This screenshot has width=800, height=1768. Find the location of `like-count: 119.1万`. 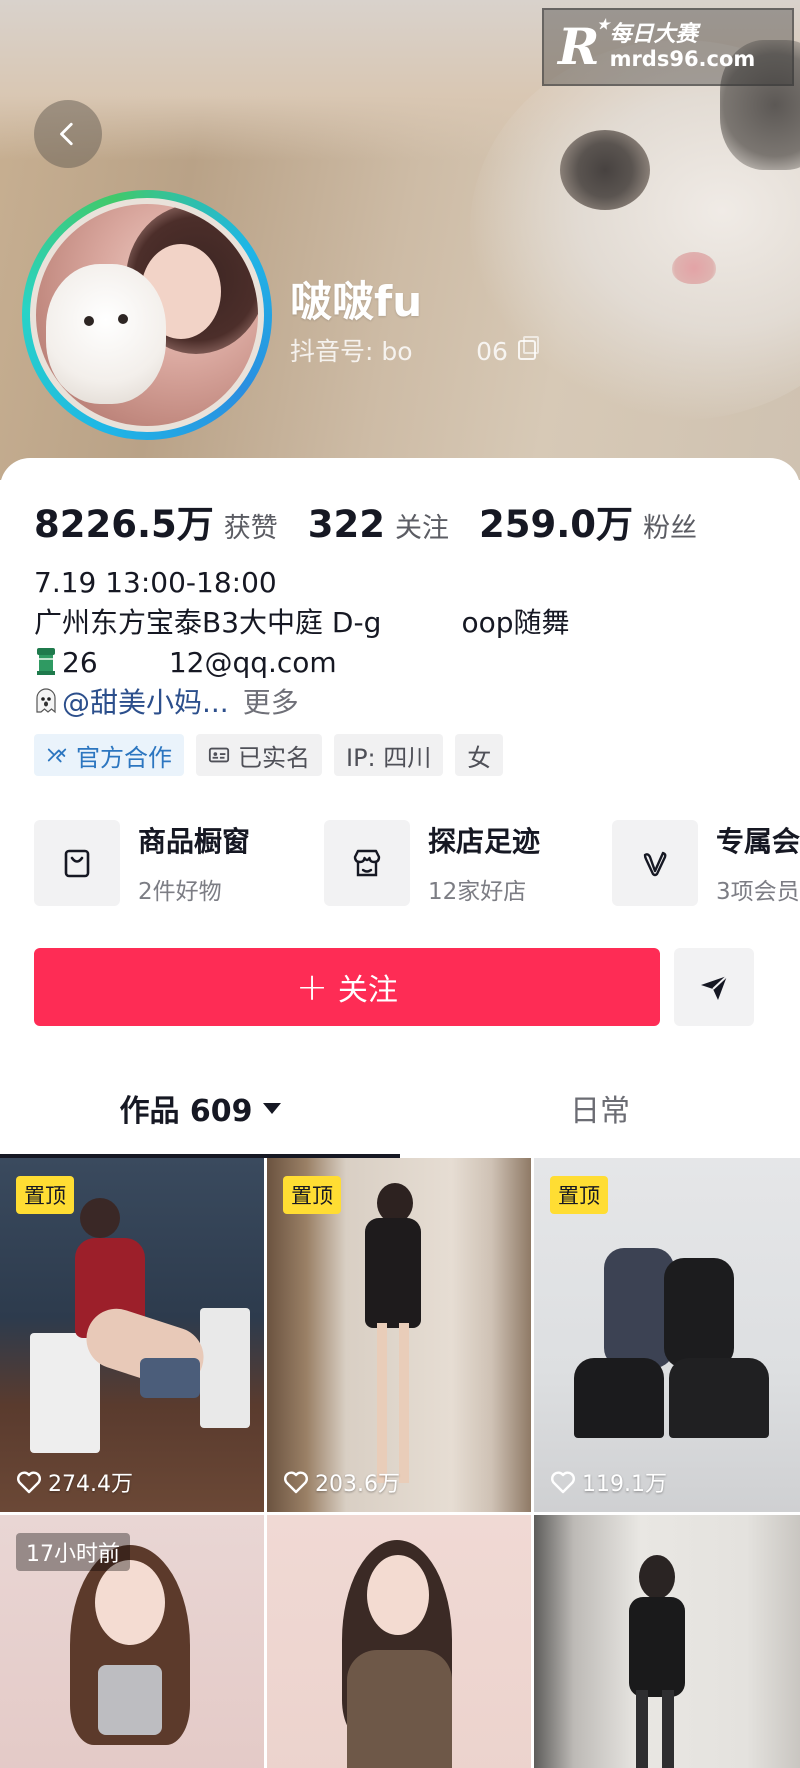

like-count: 119.1万 is located at coordinates (608, 1482).